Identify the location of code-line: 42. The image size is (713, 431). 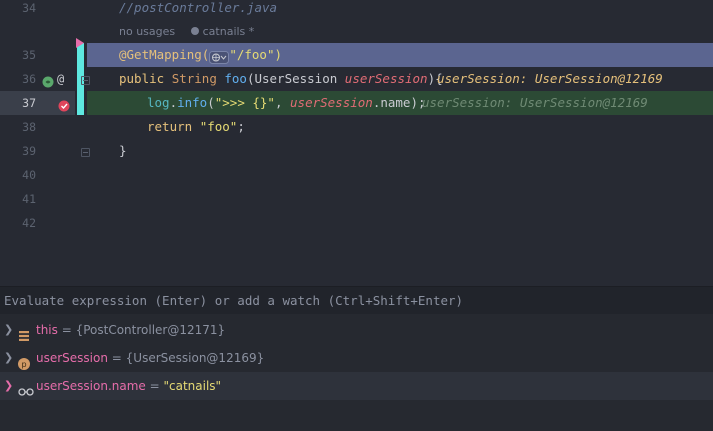
(356, 222).